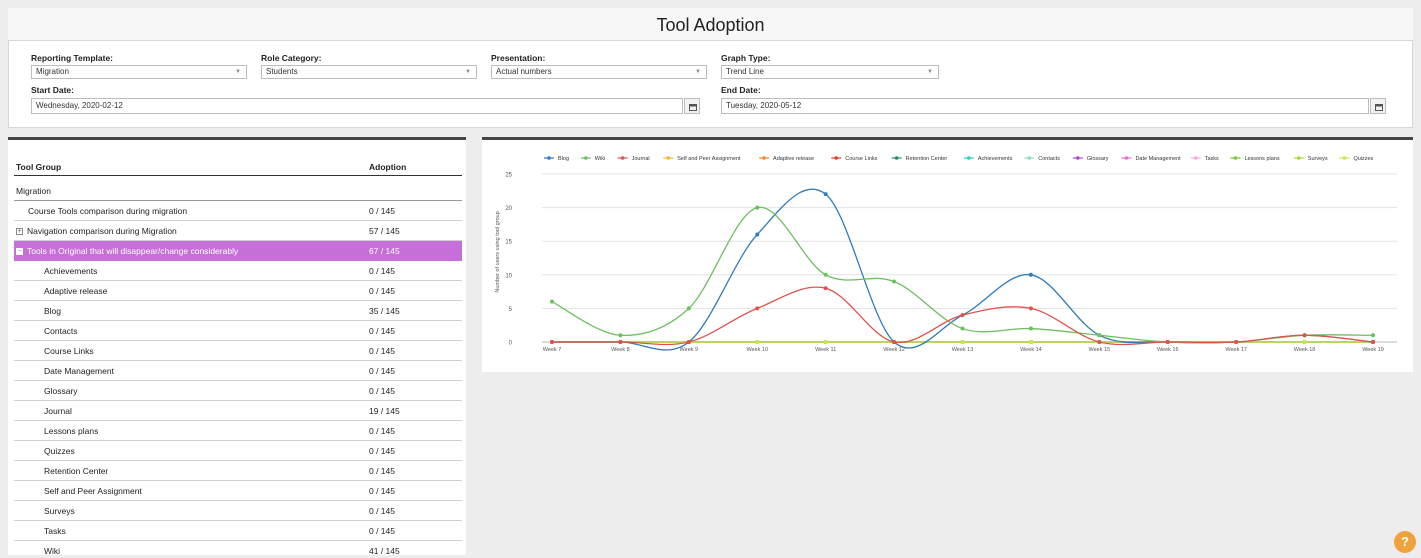 The width and height of the screenshot is (1421, 558). Describe the element at coordinates (745, 71) in the screenshot. I see `graph-type-value: Trend Line` at that location.